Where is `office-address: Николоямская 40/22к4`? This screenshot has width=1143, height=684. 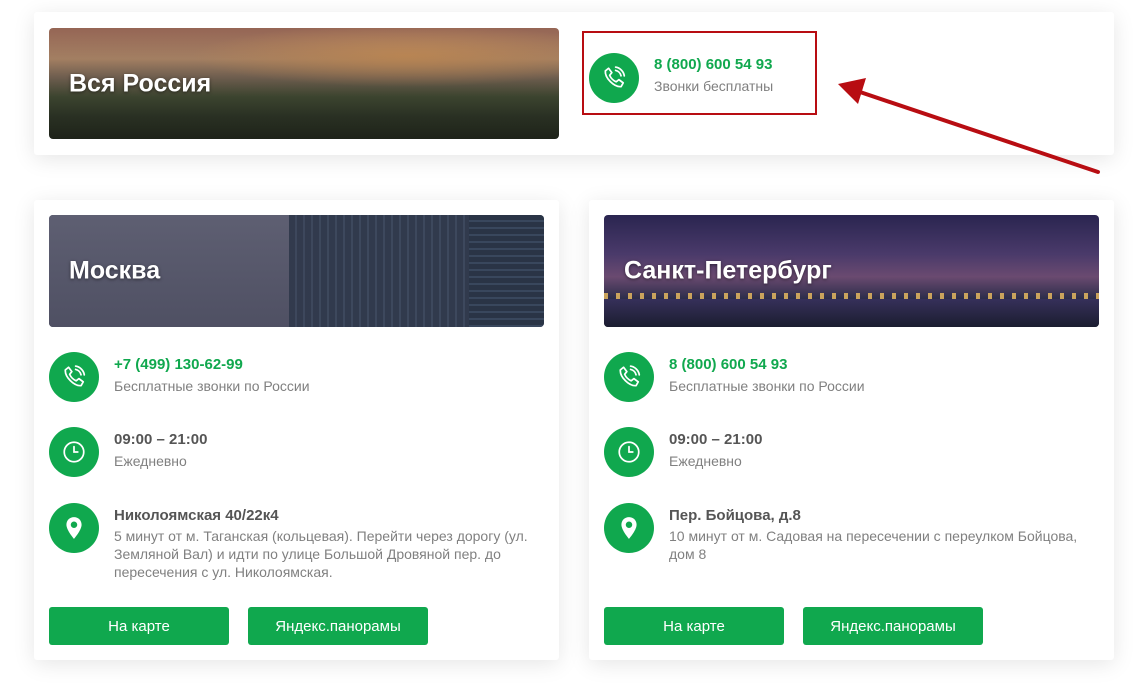 office-address: Николоямская 40/22к4 is located at coordinates (196, 515).